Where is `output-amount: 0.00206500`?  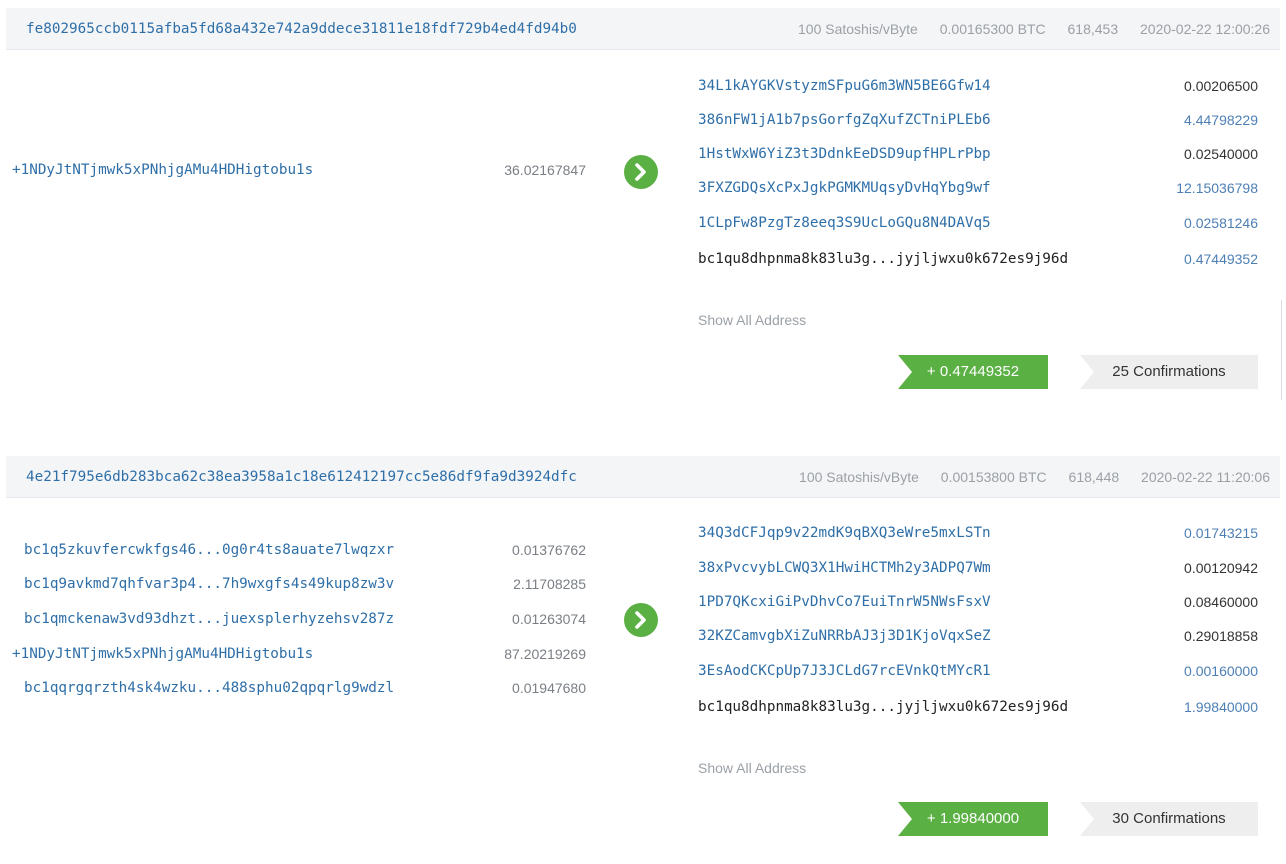
output-amount: 0.00206500 is located at coordinates (1221, 86).